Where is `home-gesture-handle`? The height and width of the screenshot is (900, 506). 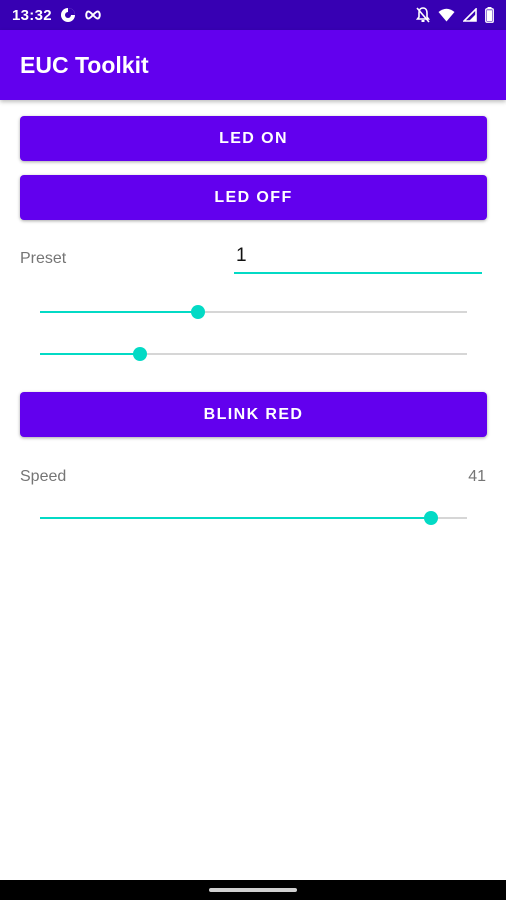 home-gesture-handle is located at coordinates (253, 890).